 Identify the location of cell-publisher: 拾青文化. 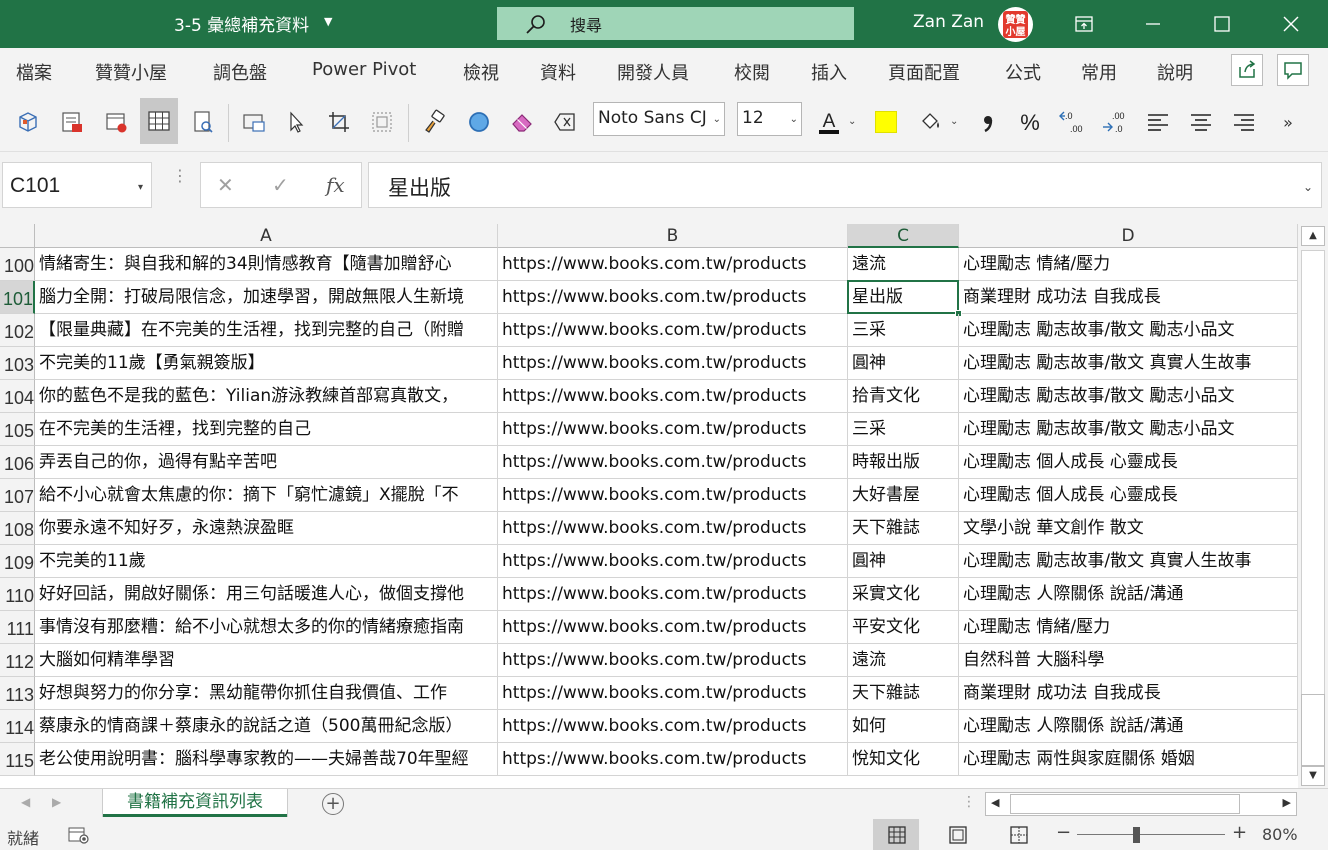
(903, 396).